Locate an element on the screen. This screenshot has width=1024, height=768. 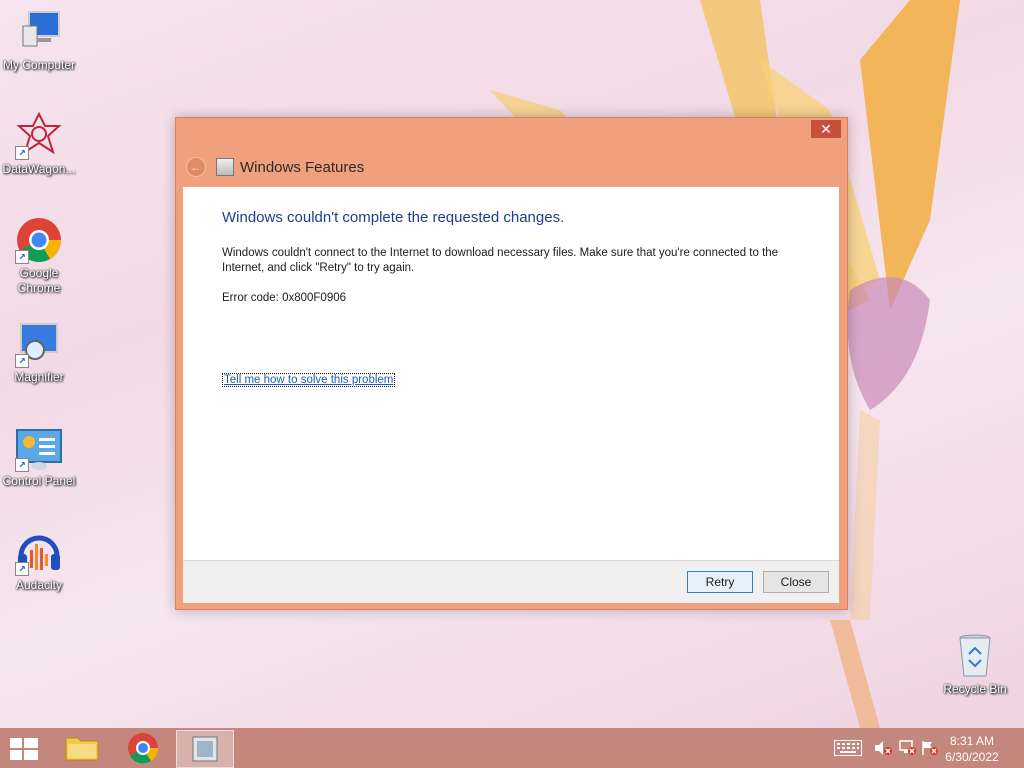
dialog-title-bar: ← Windows Features is located at coordinates (275, 167).